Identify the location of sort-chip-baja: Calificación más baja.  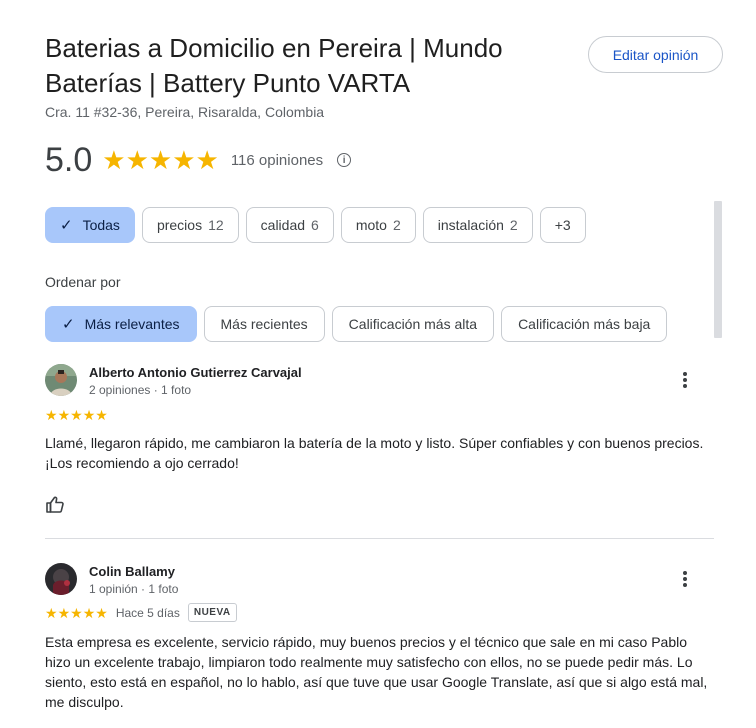
(584, 324).